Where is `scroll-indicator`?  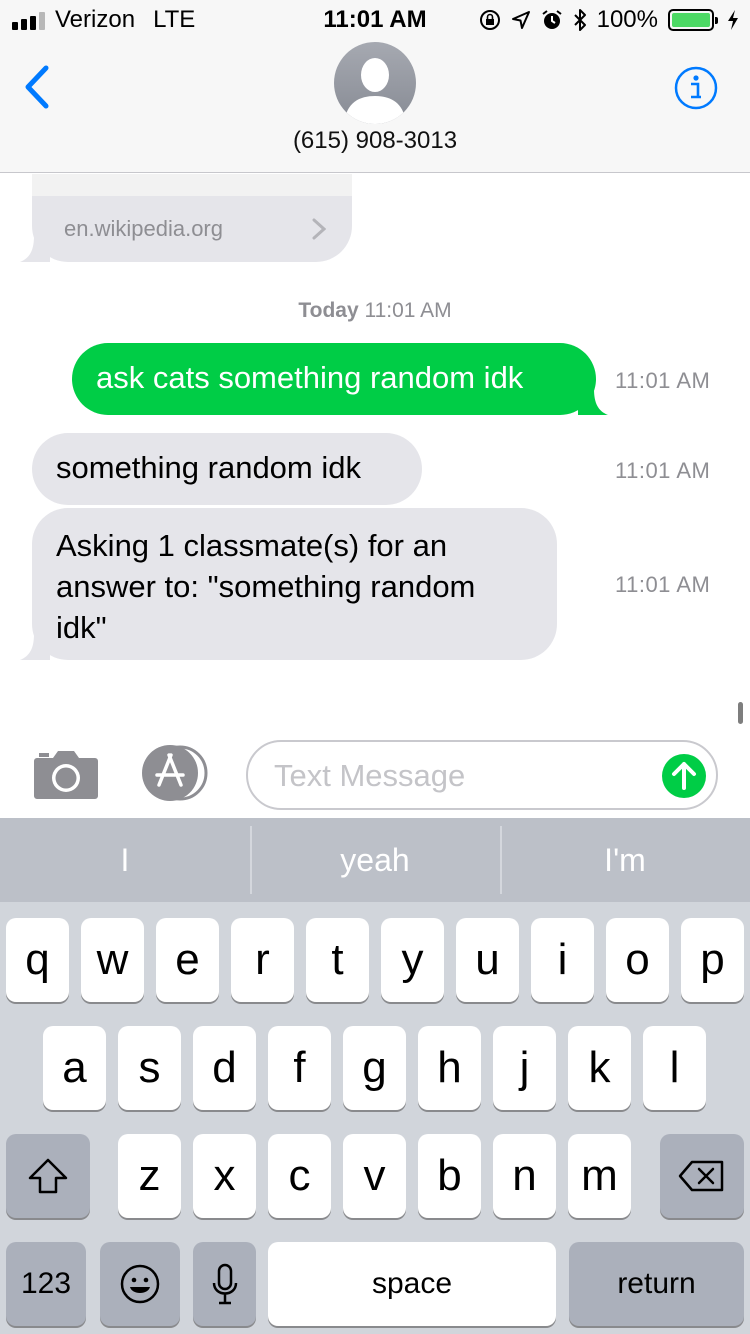 scroll-indicator is located at coordinates (740, 713).